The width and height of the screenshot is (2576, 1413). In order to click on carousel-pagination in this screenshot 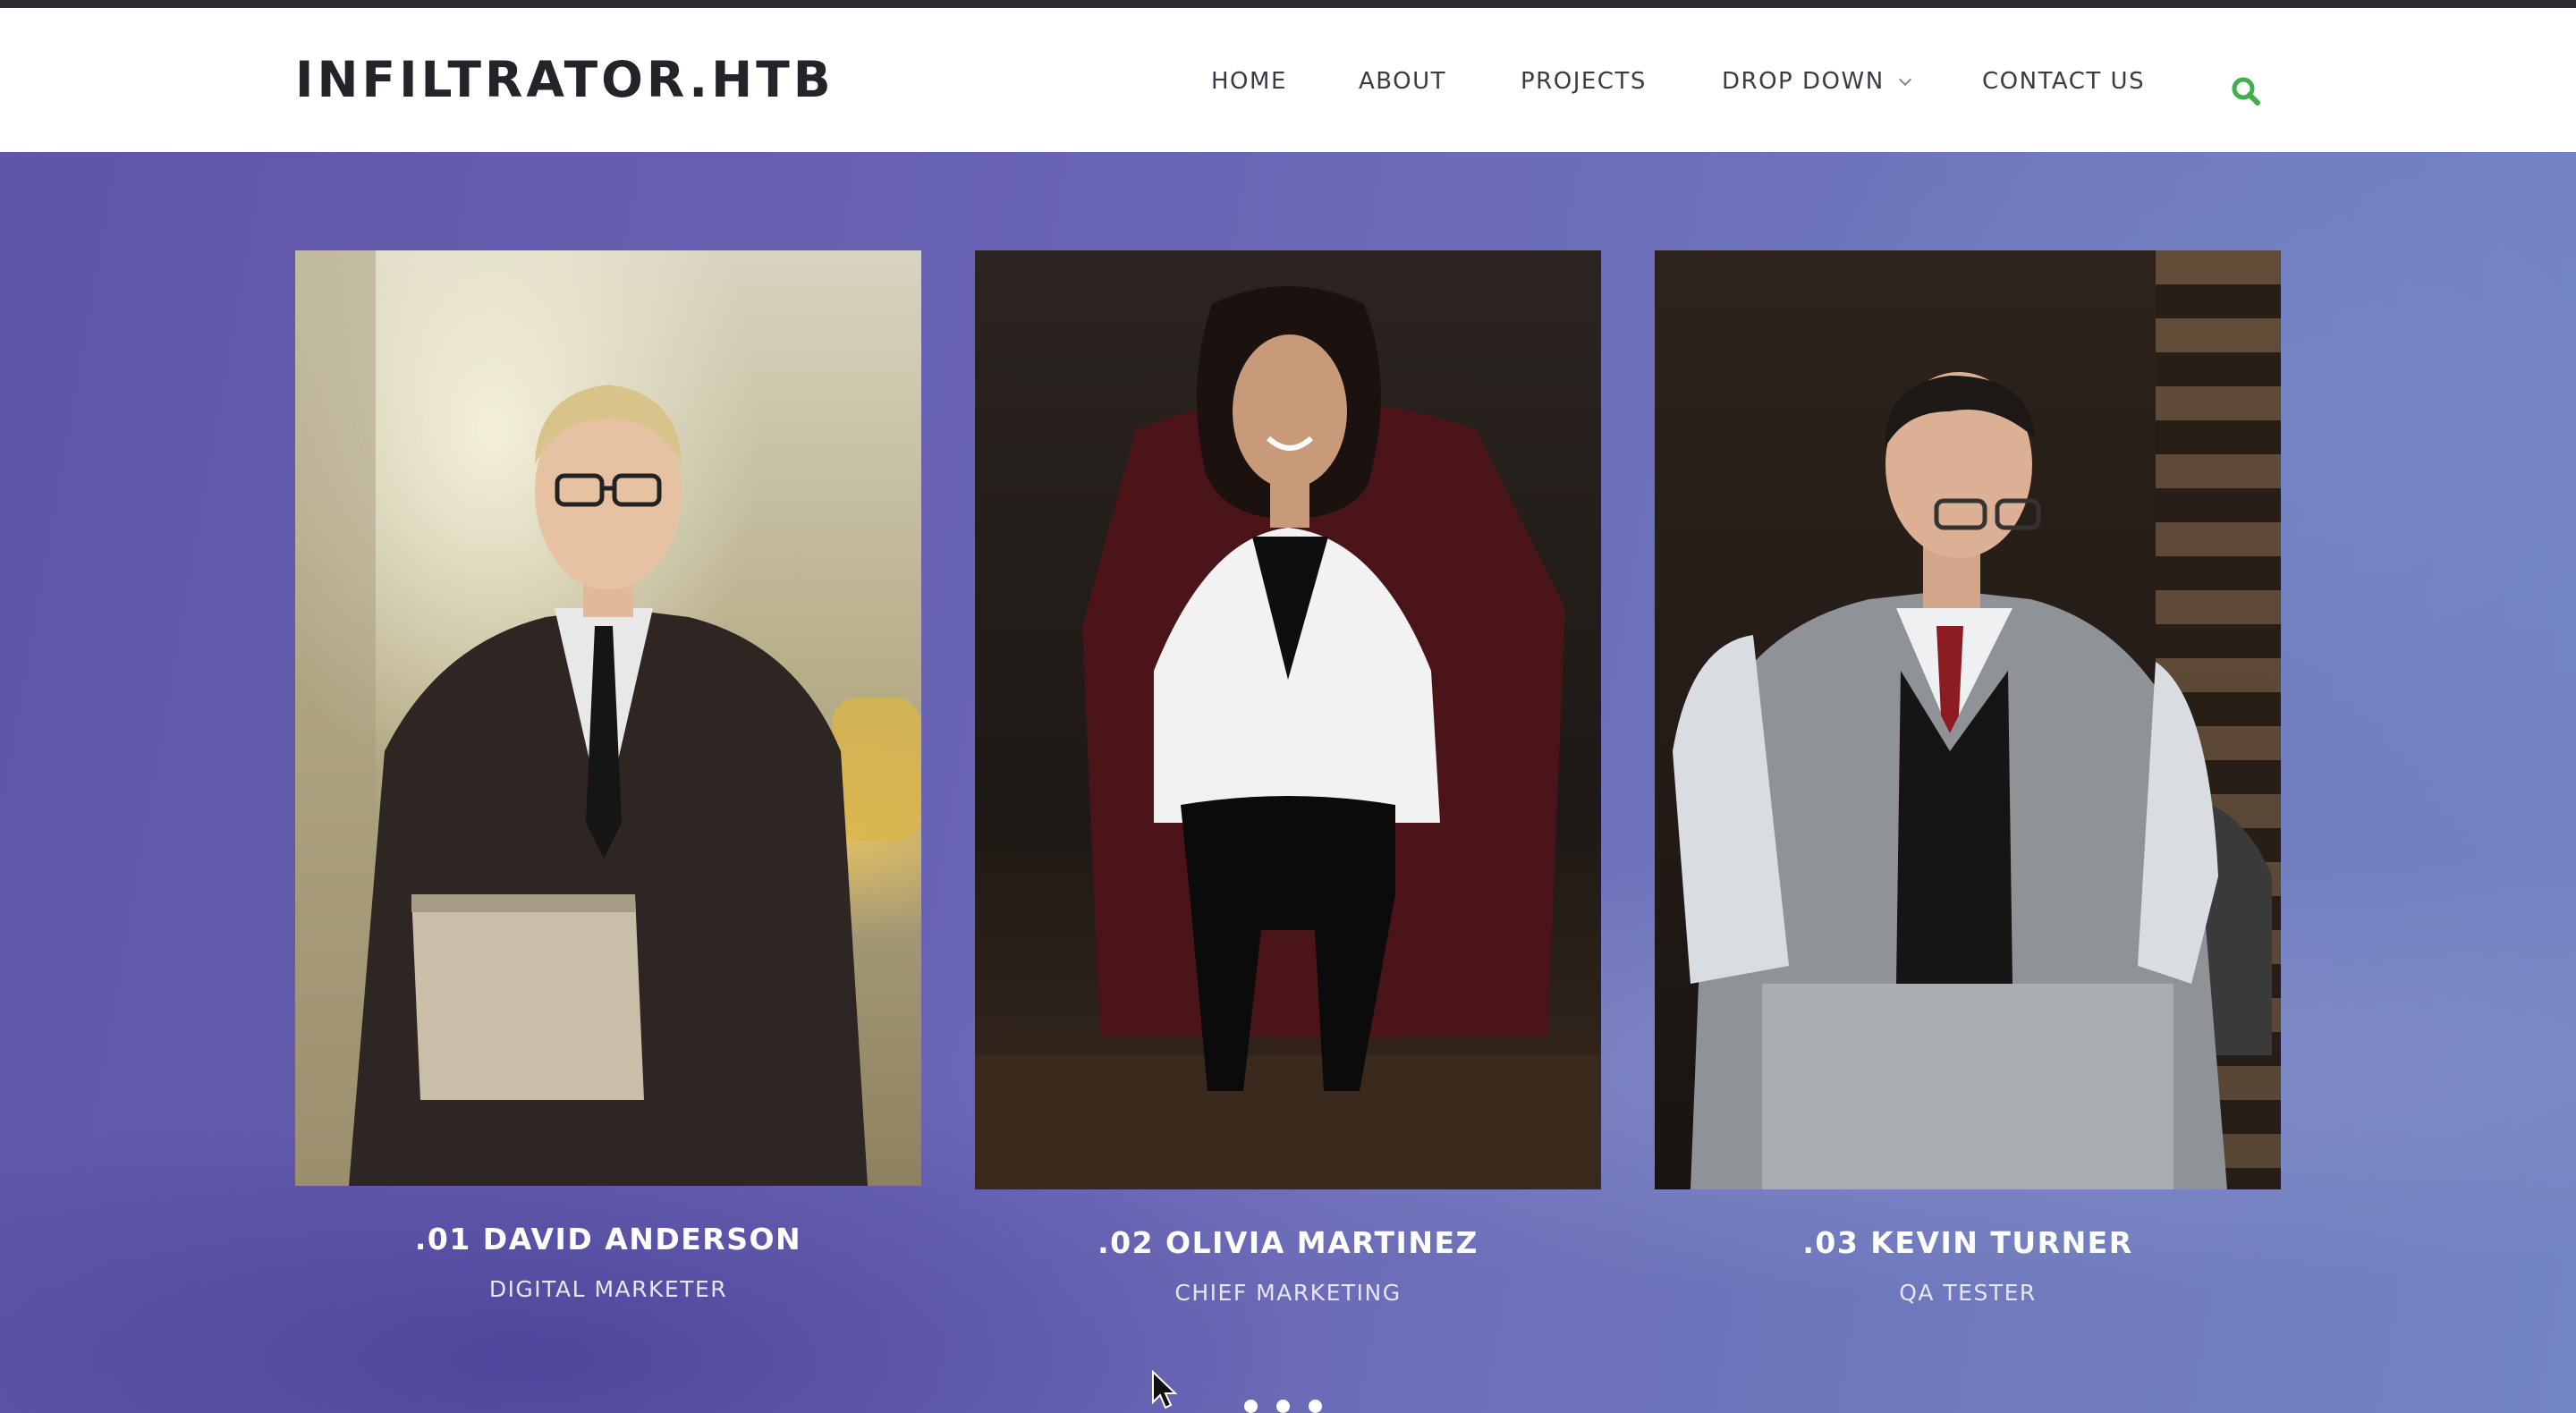, I will do `click(1289, 1406)`.